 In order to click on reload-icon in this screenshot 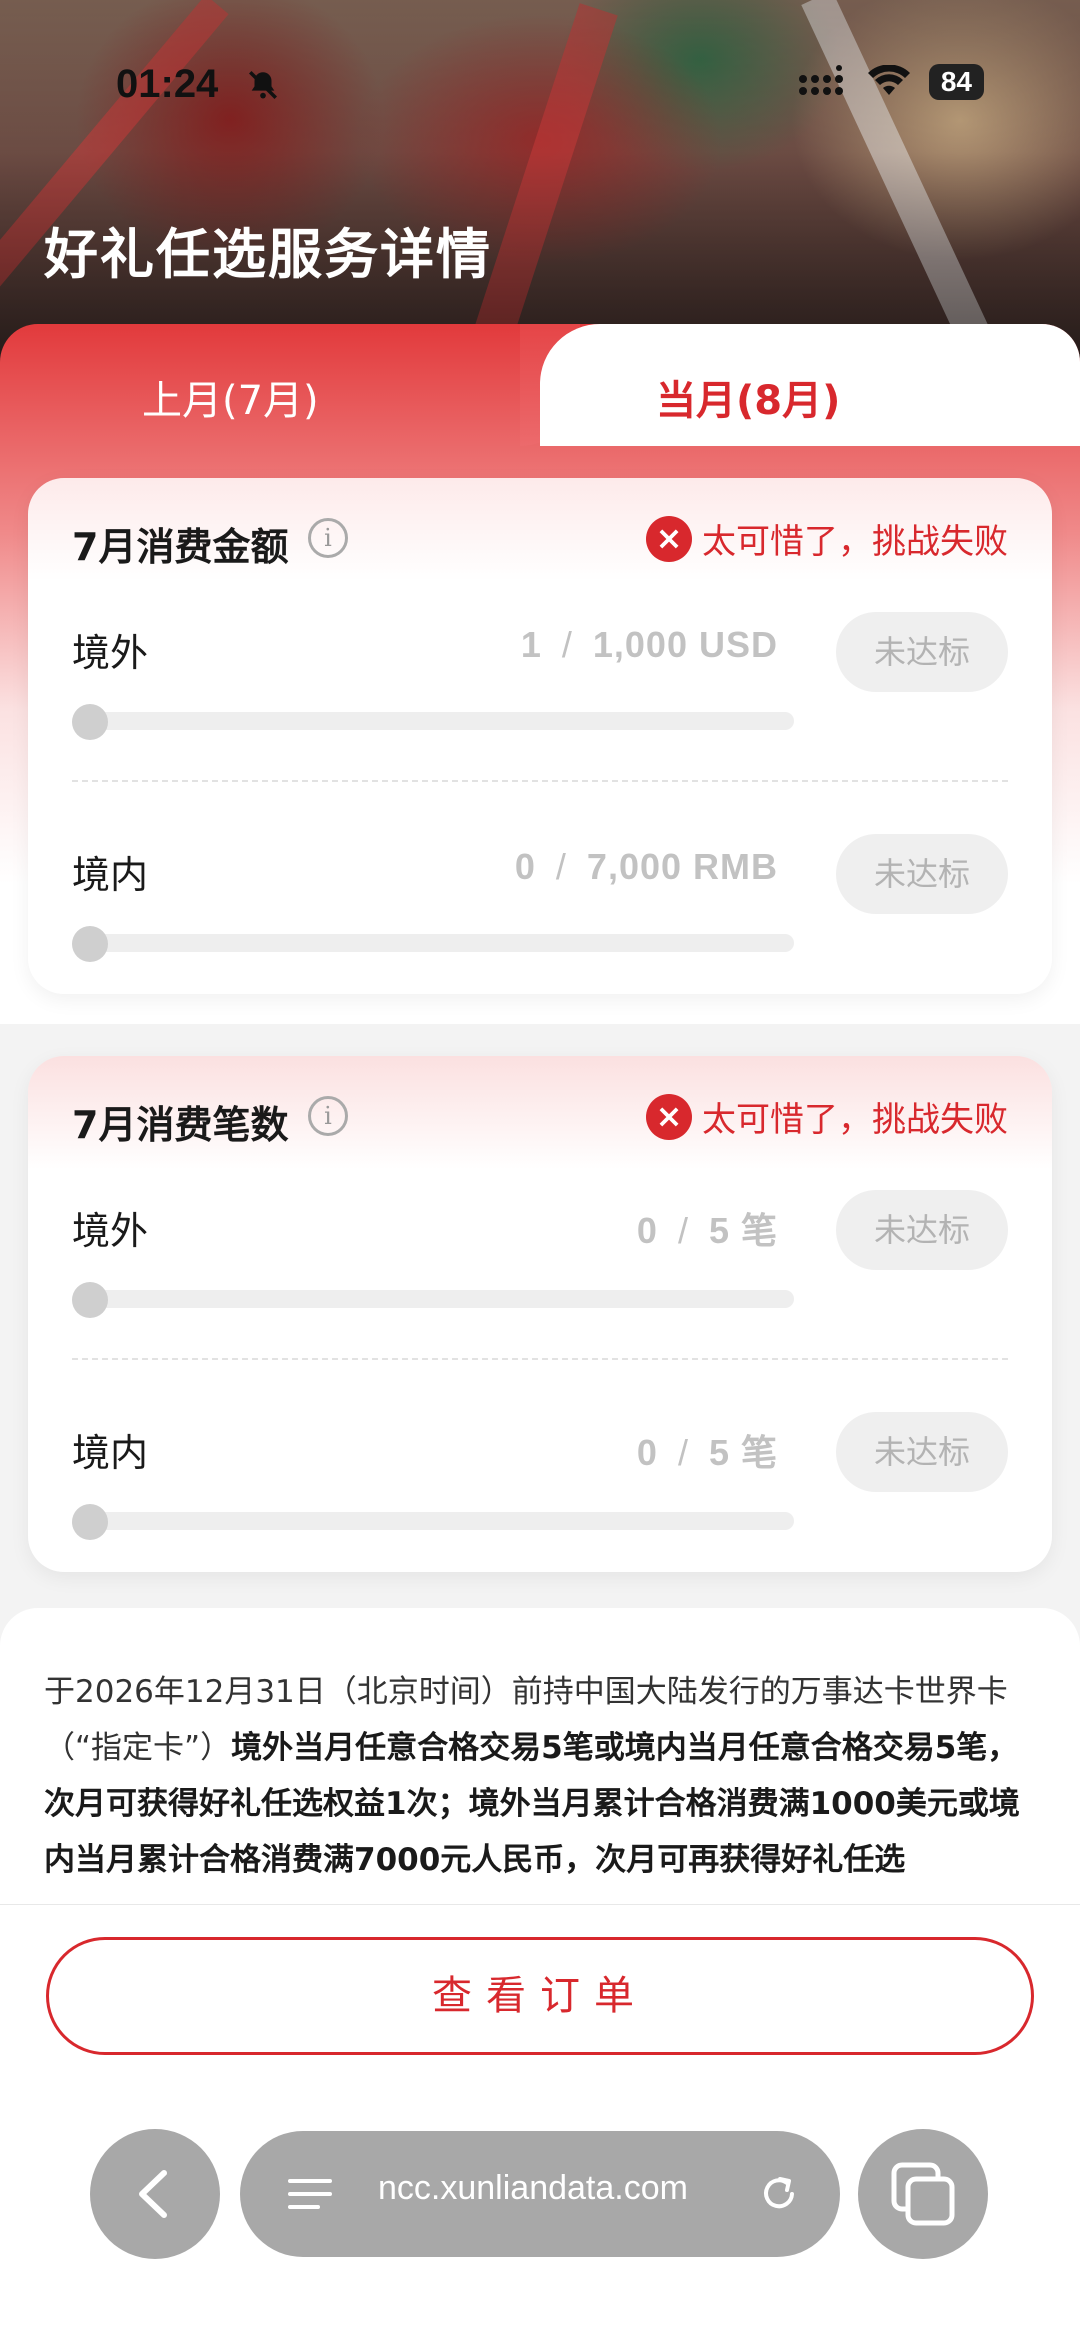, I will do `click(779, 2194)`.